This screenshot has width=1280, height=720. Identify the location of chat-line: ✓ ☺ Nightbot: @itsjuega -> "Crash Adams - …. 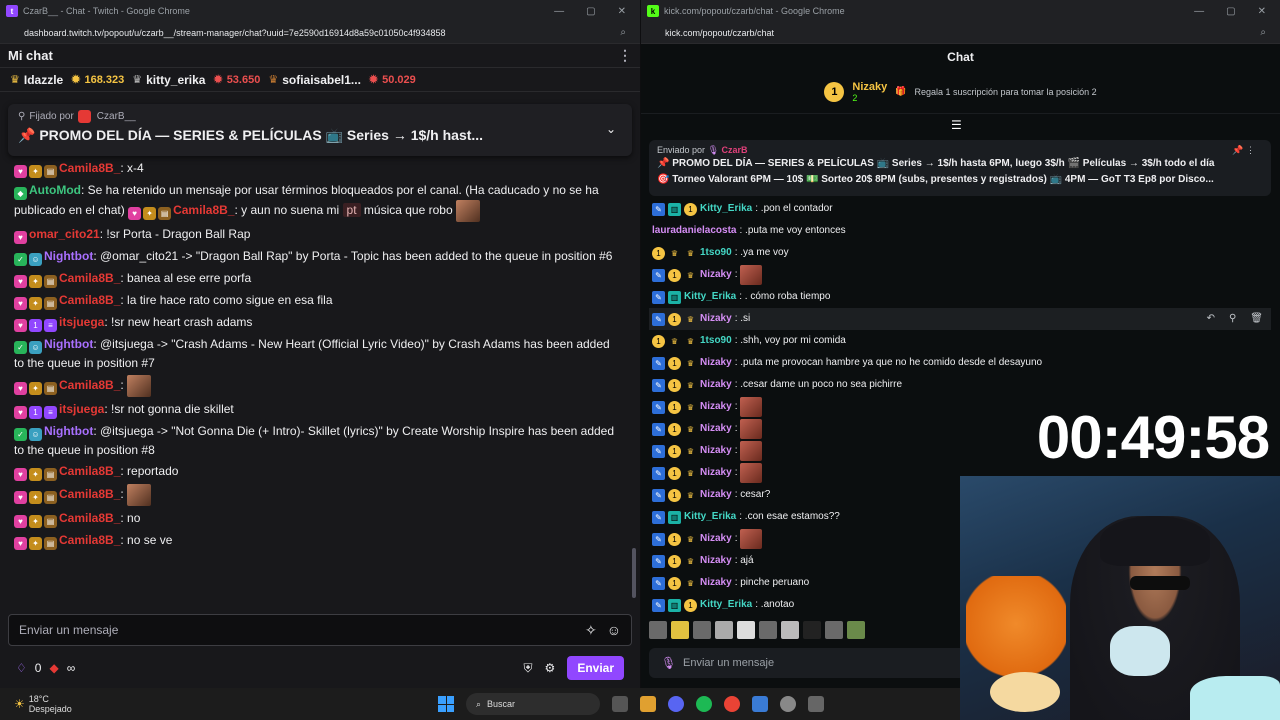
(312, 353).